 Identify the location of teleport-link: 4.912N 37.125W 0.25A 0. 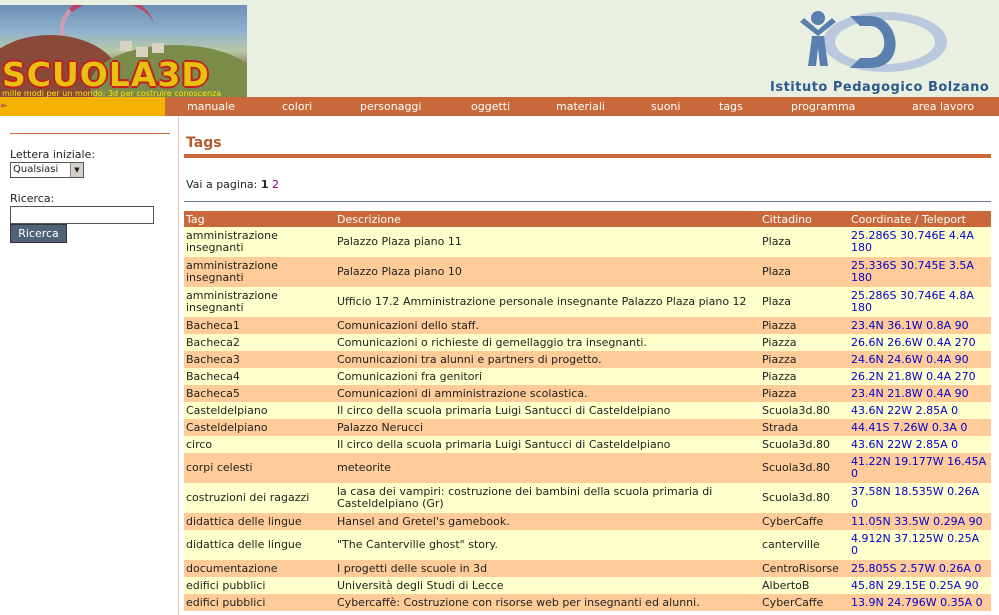
(920, 545).